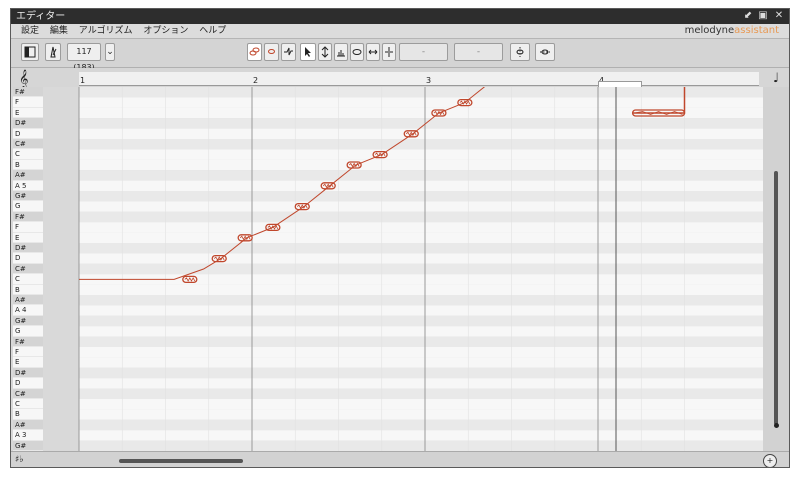 The image size is (800, 483). I want to click on arrow-cursor-icon, so click(308, 52).